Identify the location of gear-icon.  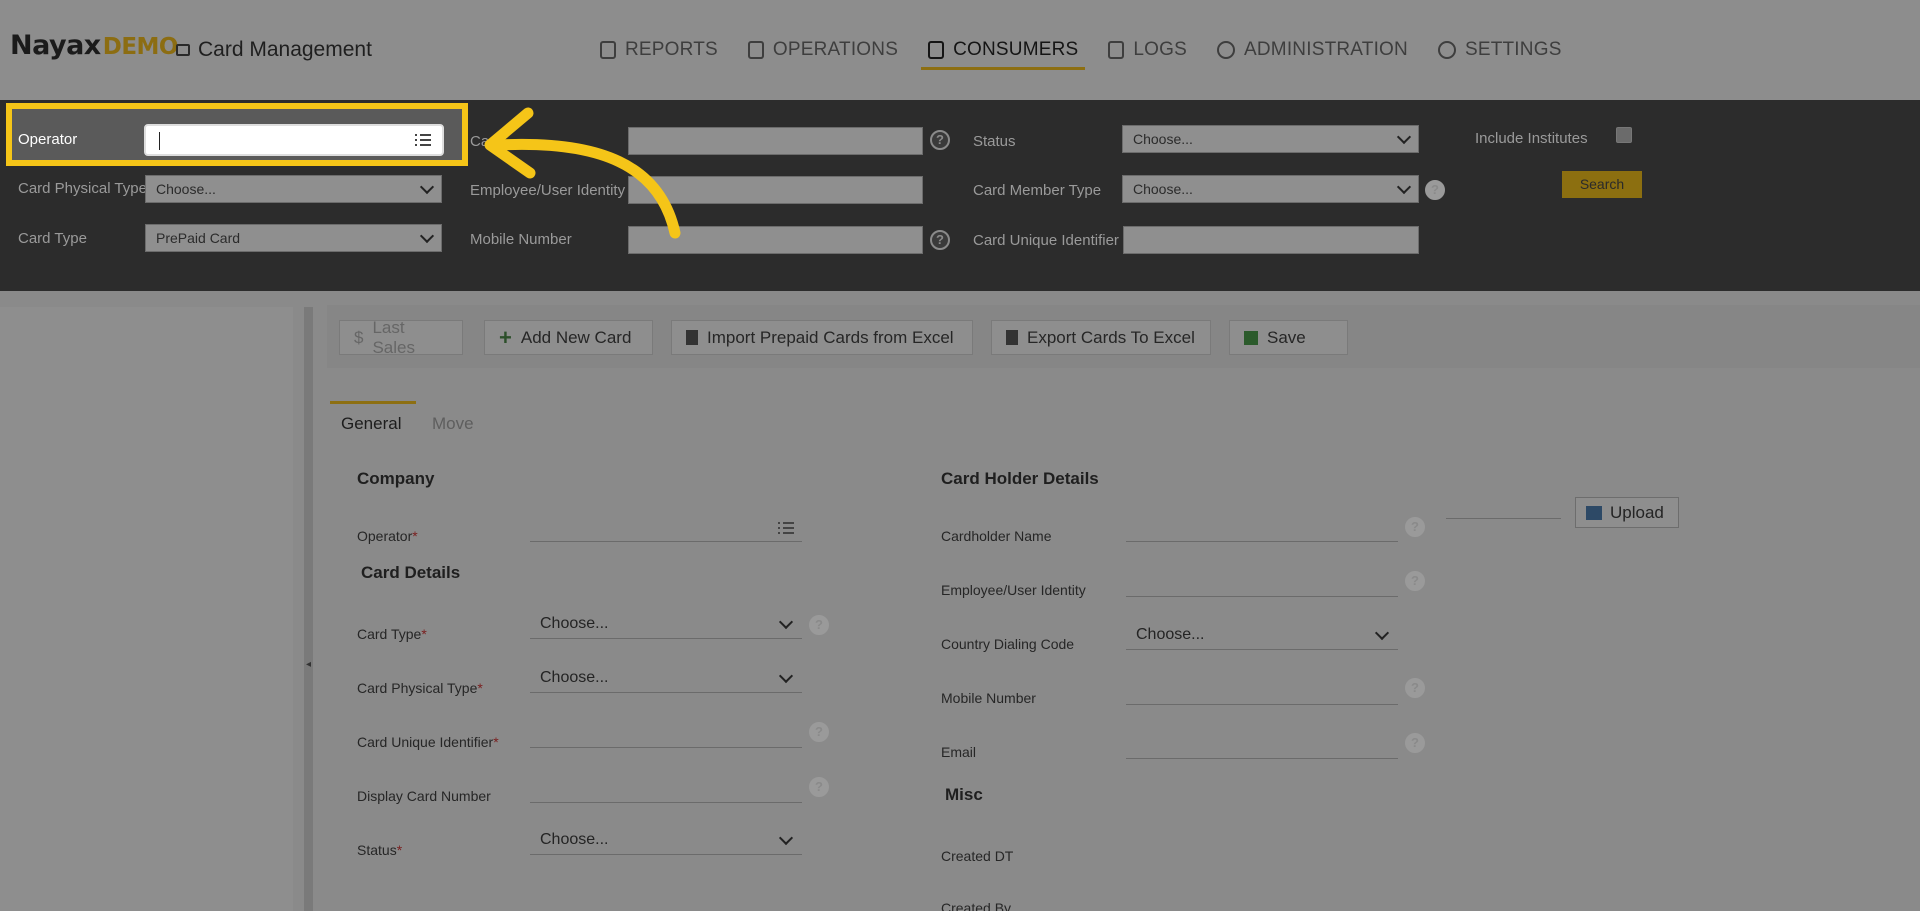
(1446, 50).